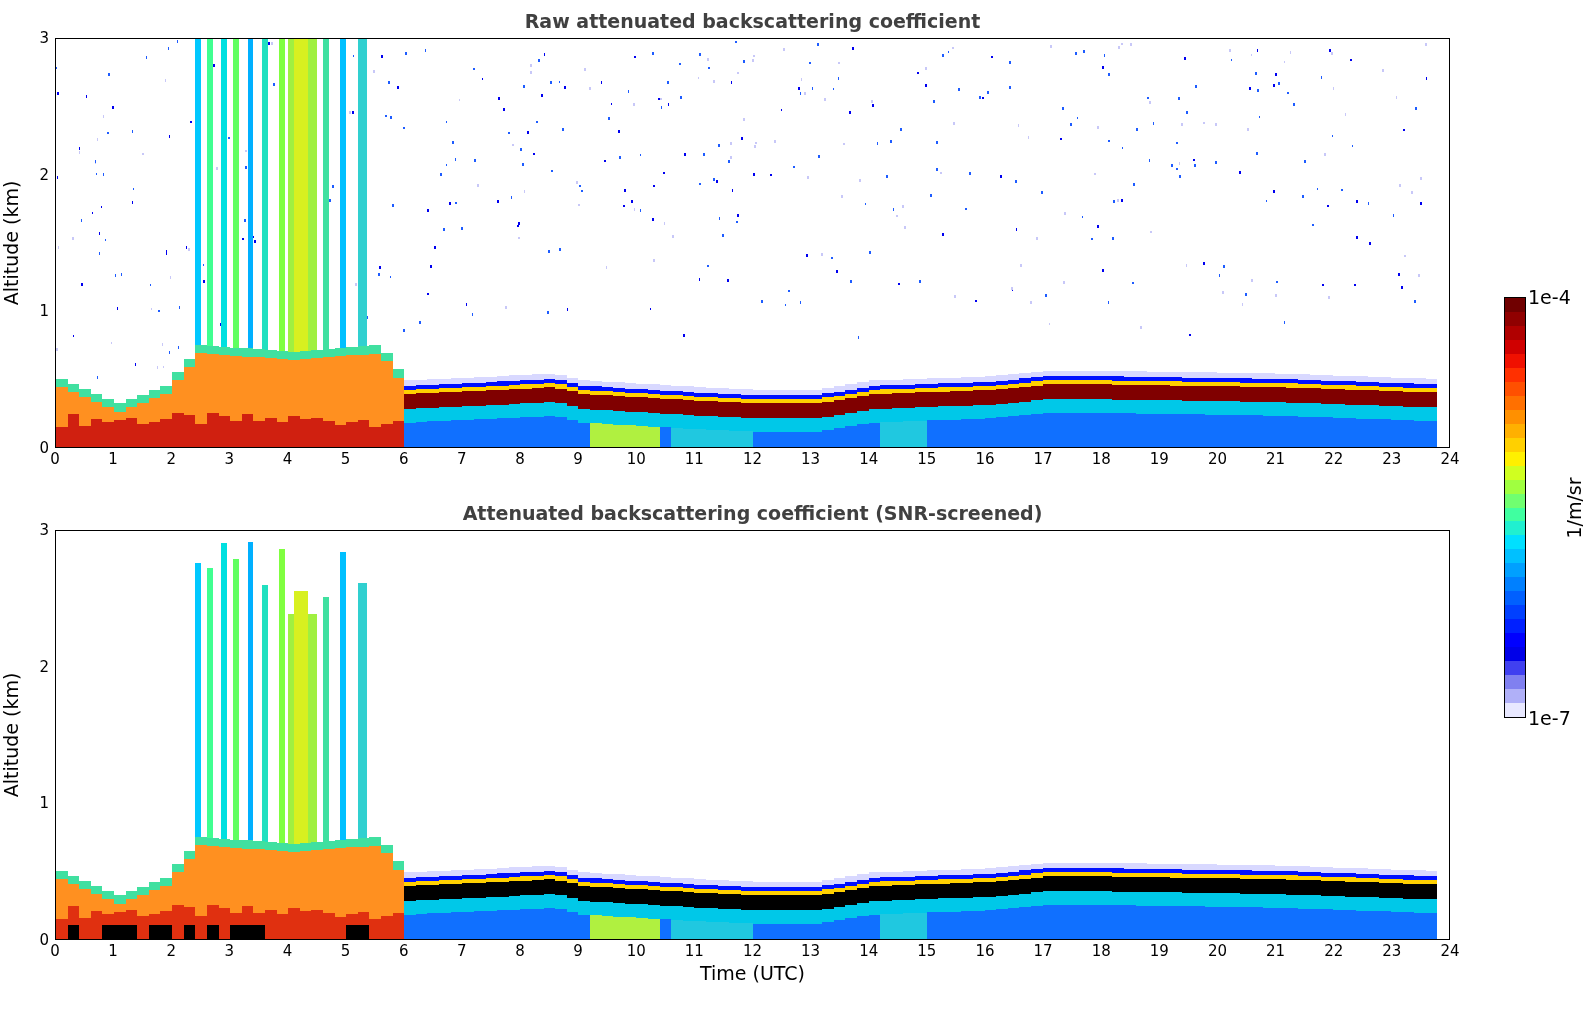 The image size is (1595, 1020). Describe the element at coordinates (1573, 507) in the screenshot. I see `colorbar-label: 1/m/sr` at that location.